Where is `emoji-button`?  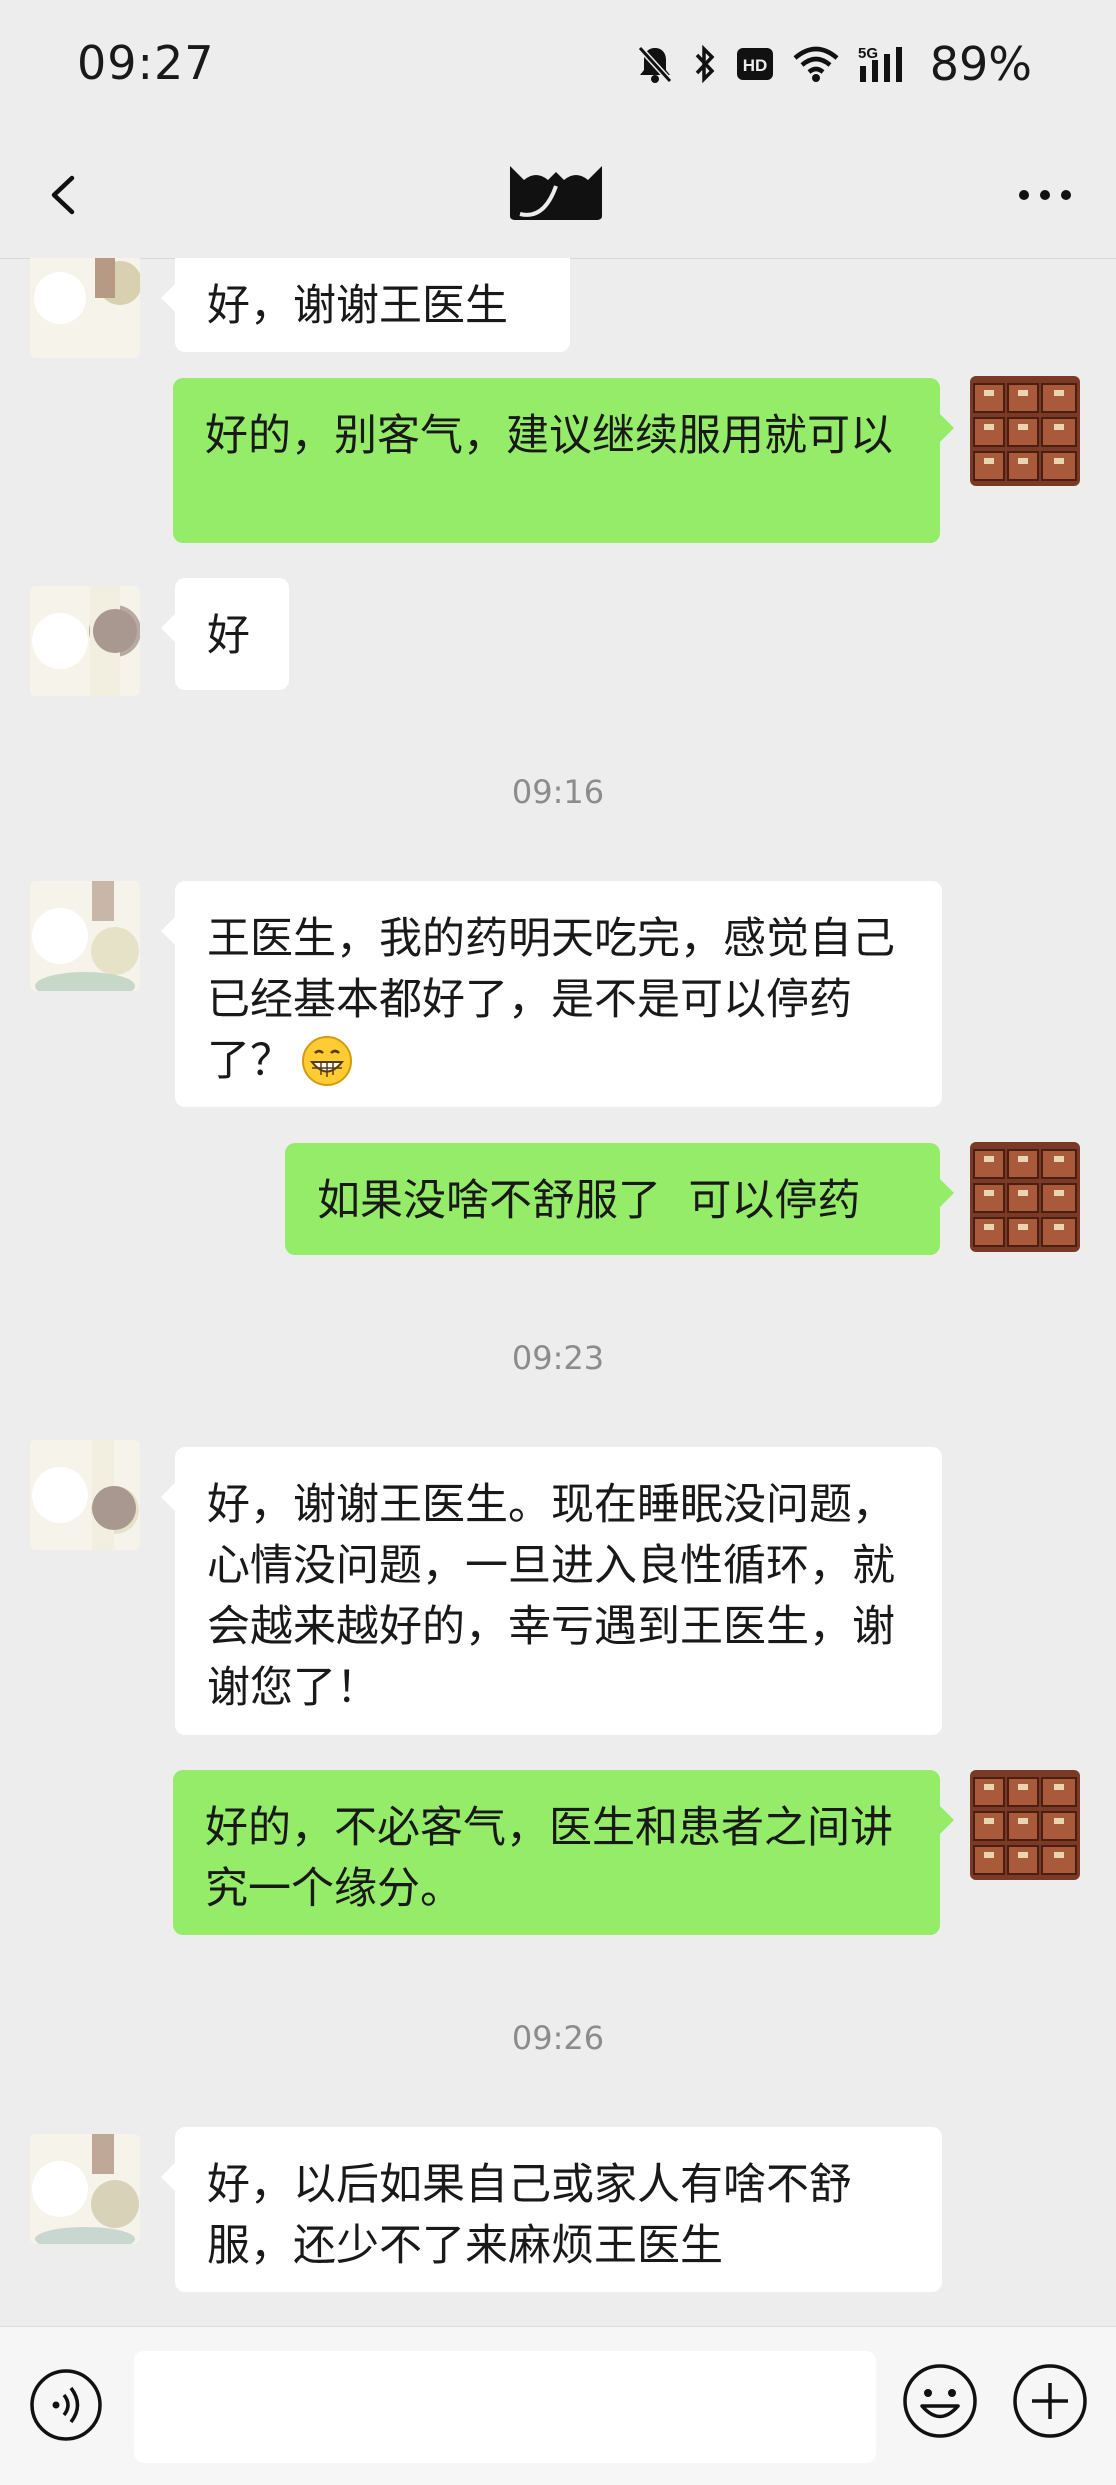 emoji-button is located at coordinates (940, 2401).